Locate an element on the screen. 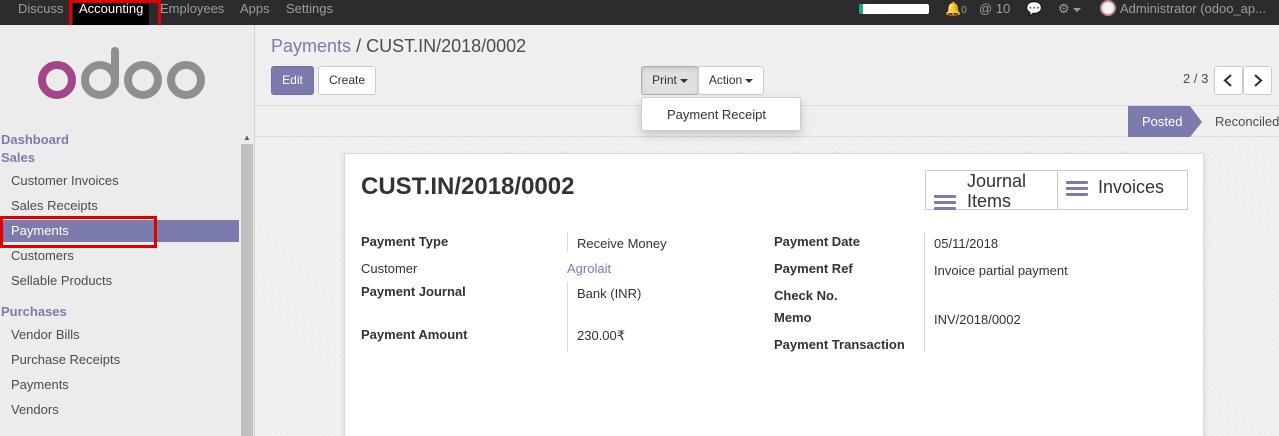  stage-posted: Posted is located at coordinates (1165, 121).